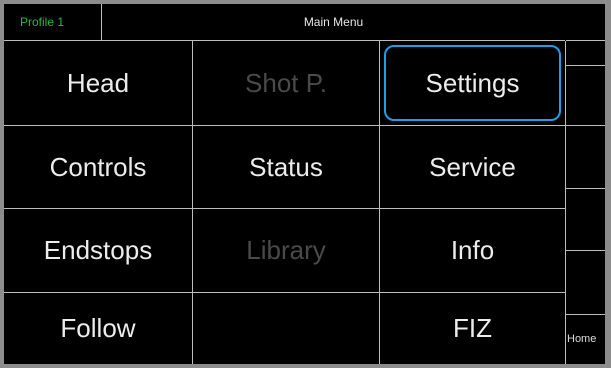 This screenshot has height=368, width=611. I want to click on menu-item-label: Follow, so click(98, 328).